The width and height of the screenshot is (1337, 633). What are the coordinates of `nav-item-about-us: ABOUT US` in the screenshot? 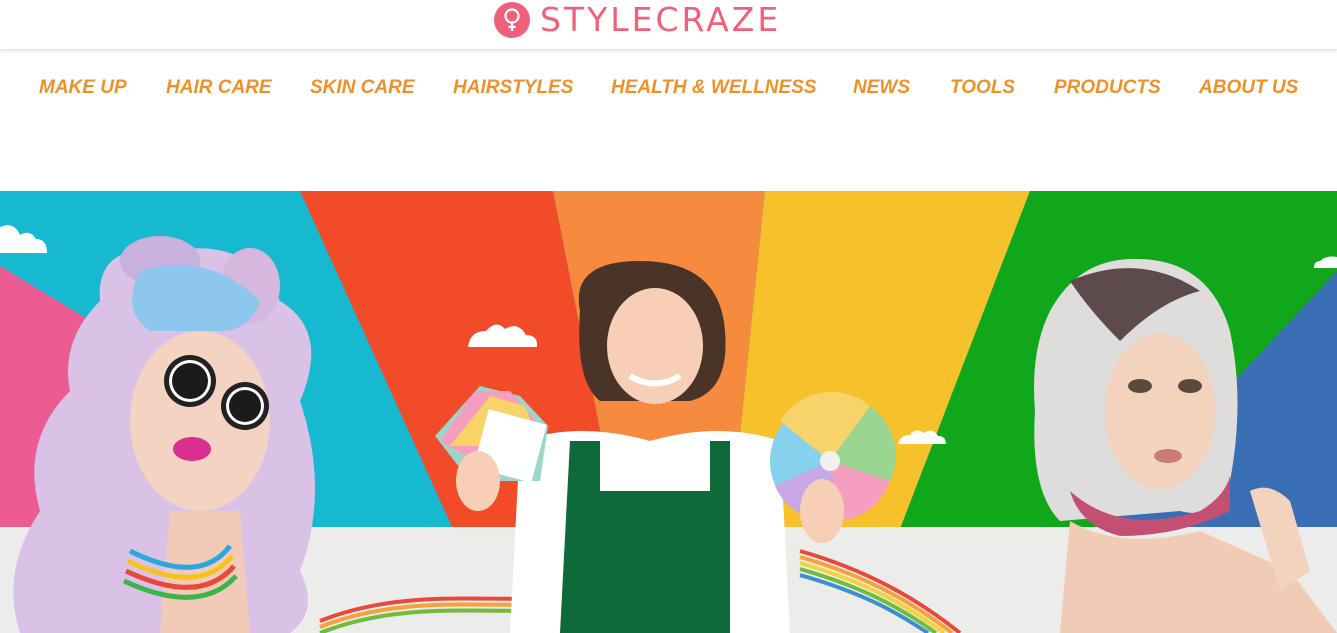 It's located at (1248, 88).